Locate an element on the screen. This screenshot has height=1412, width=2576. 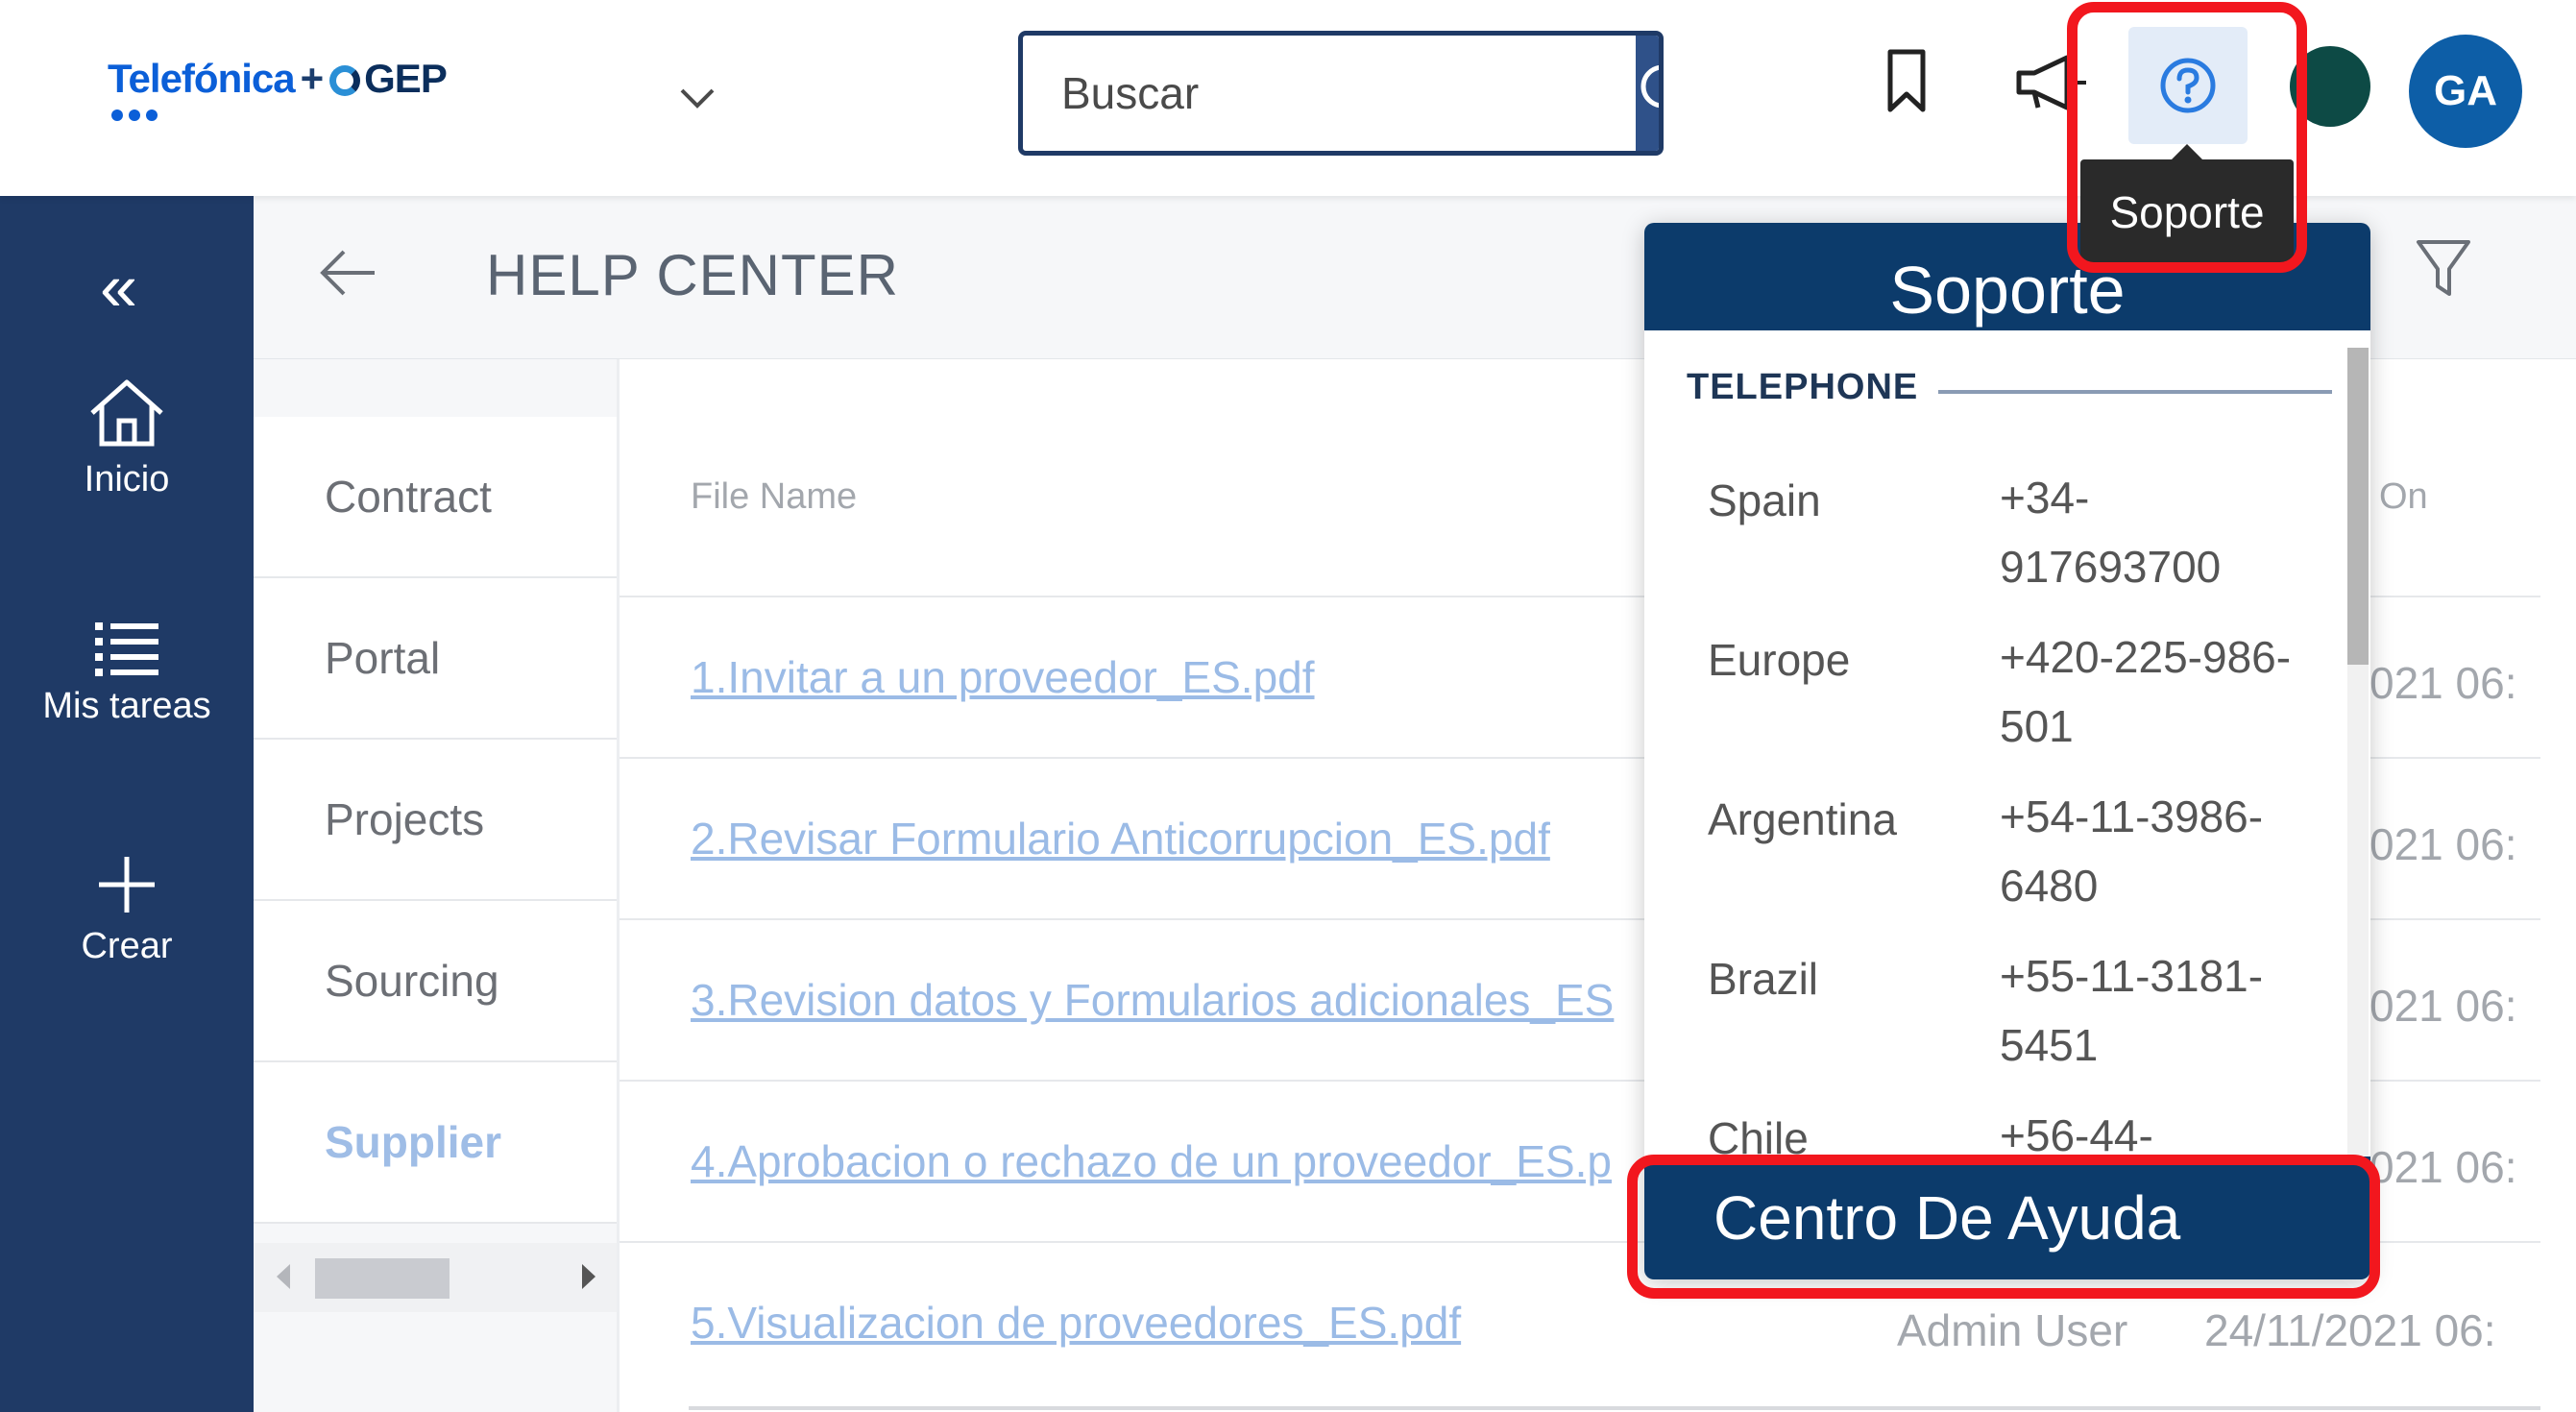
help-button is located at coordinates (2188, 85).